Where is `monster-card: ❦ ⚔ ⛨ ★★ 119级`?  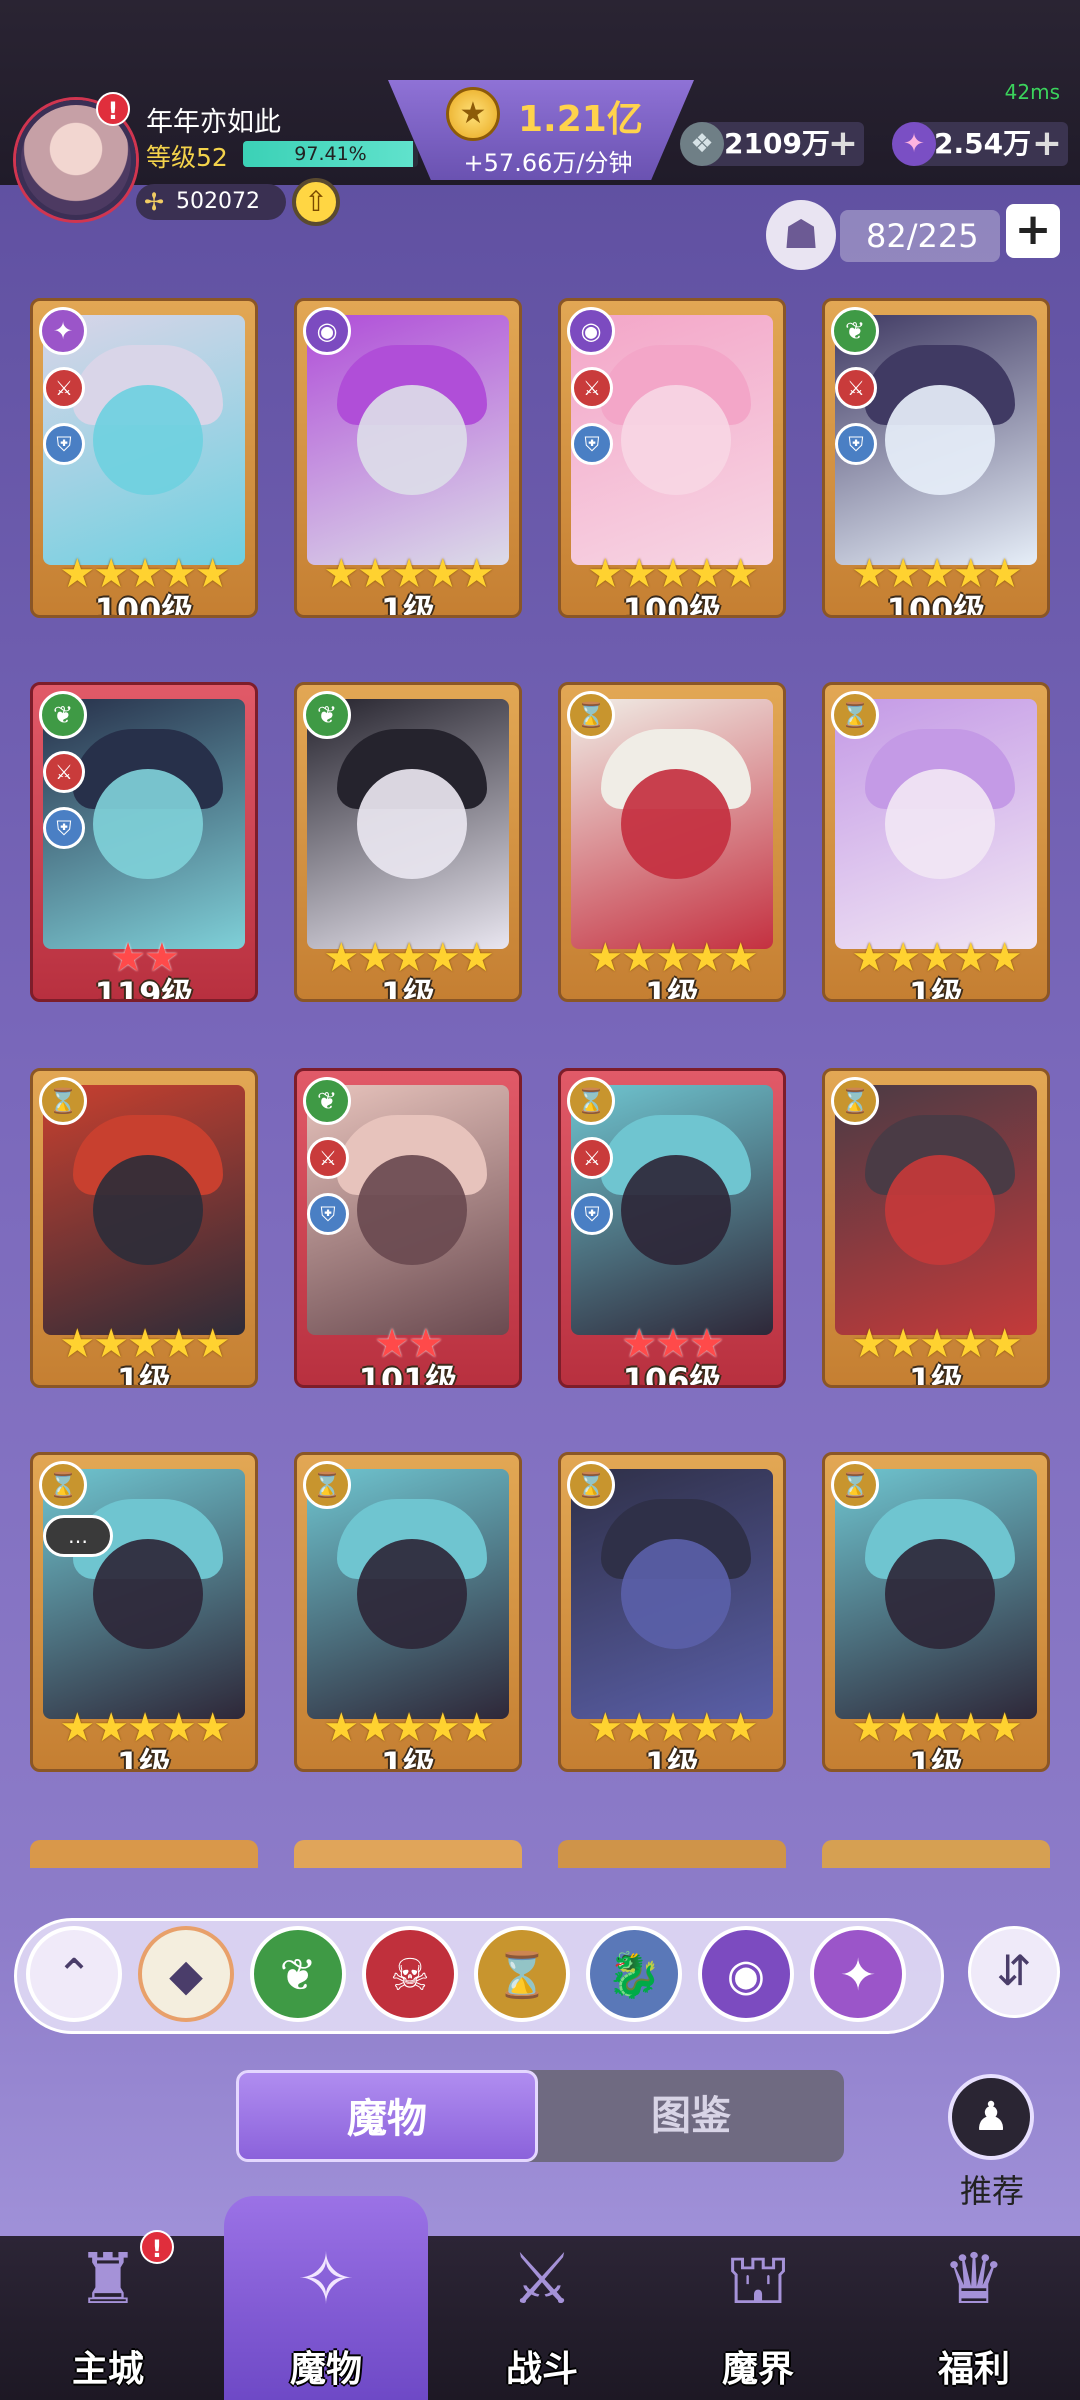 monster-card: ❦ ⚔ ⛨ ★★ 119级 is located at coordinates (144, 842).